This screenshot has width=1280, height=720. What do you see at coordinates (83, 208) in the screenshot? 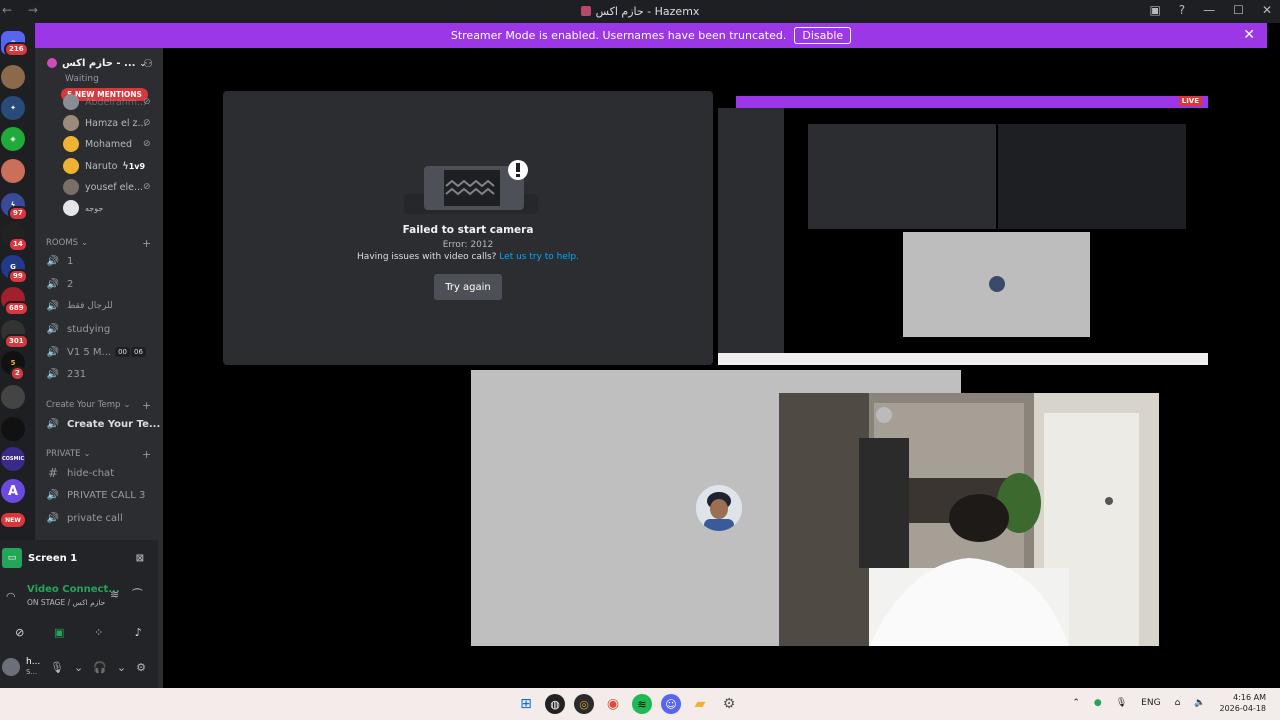
I see `member-item: جوجه` at bounding box center [83, 208].